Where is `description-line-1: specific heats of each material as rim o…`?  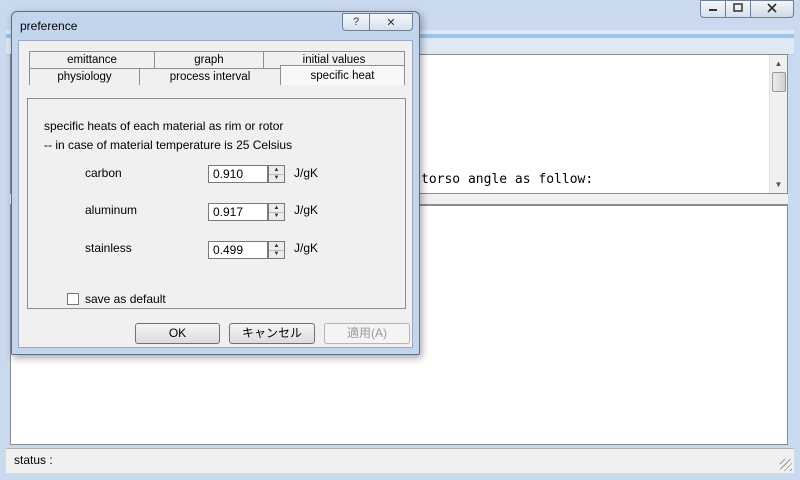 description-line-1: specific heats of each material as rim o… is located at coordinates (164, 126).